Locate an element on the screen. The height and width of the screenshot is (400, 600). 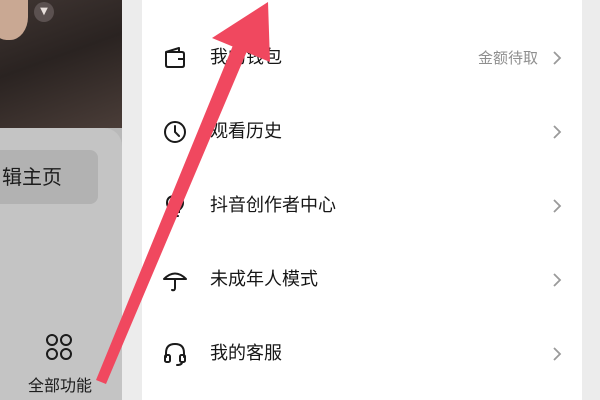
grid-icon is located at coordinates (59, 347).